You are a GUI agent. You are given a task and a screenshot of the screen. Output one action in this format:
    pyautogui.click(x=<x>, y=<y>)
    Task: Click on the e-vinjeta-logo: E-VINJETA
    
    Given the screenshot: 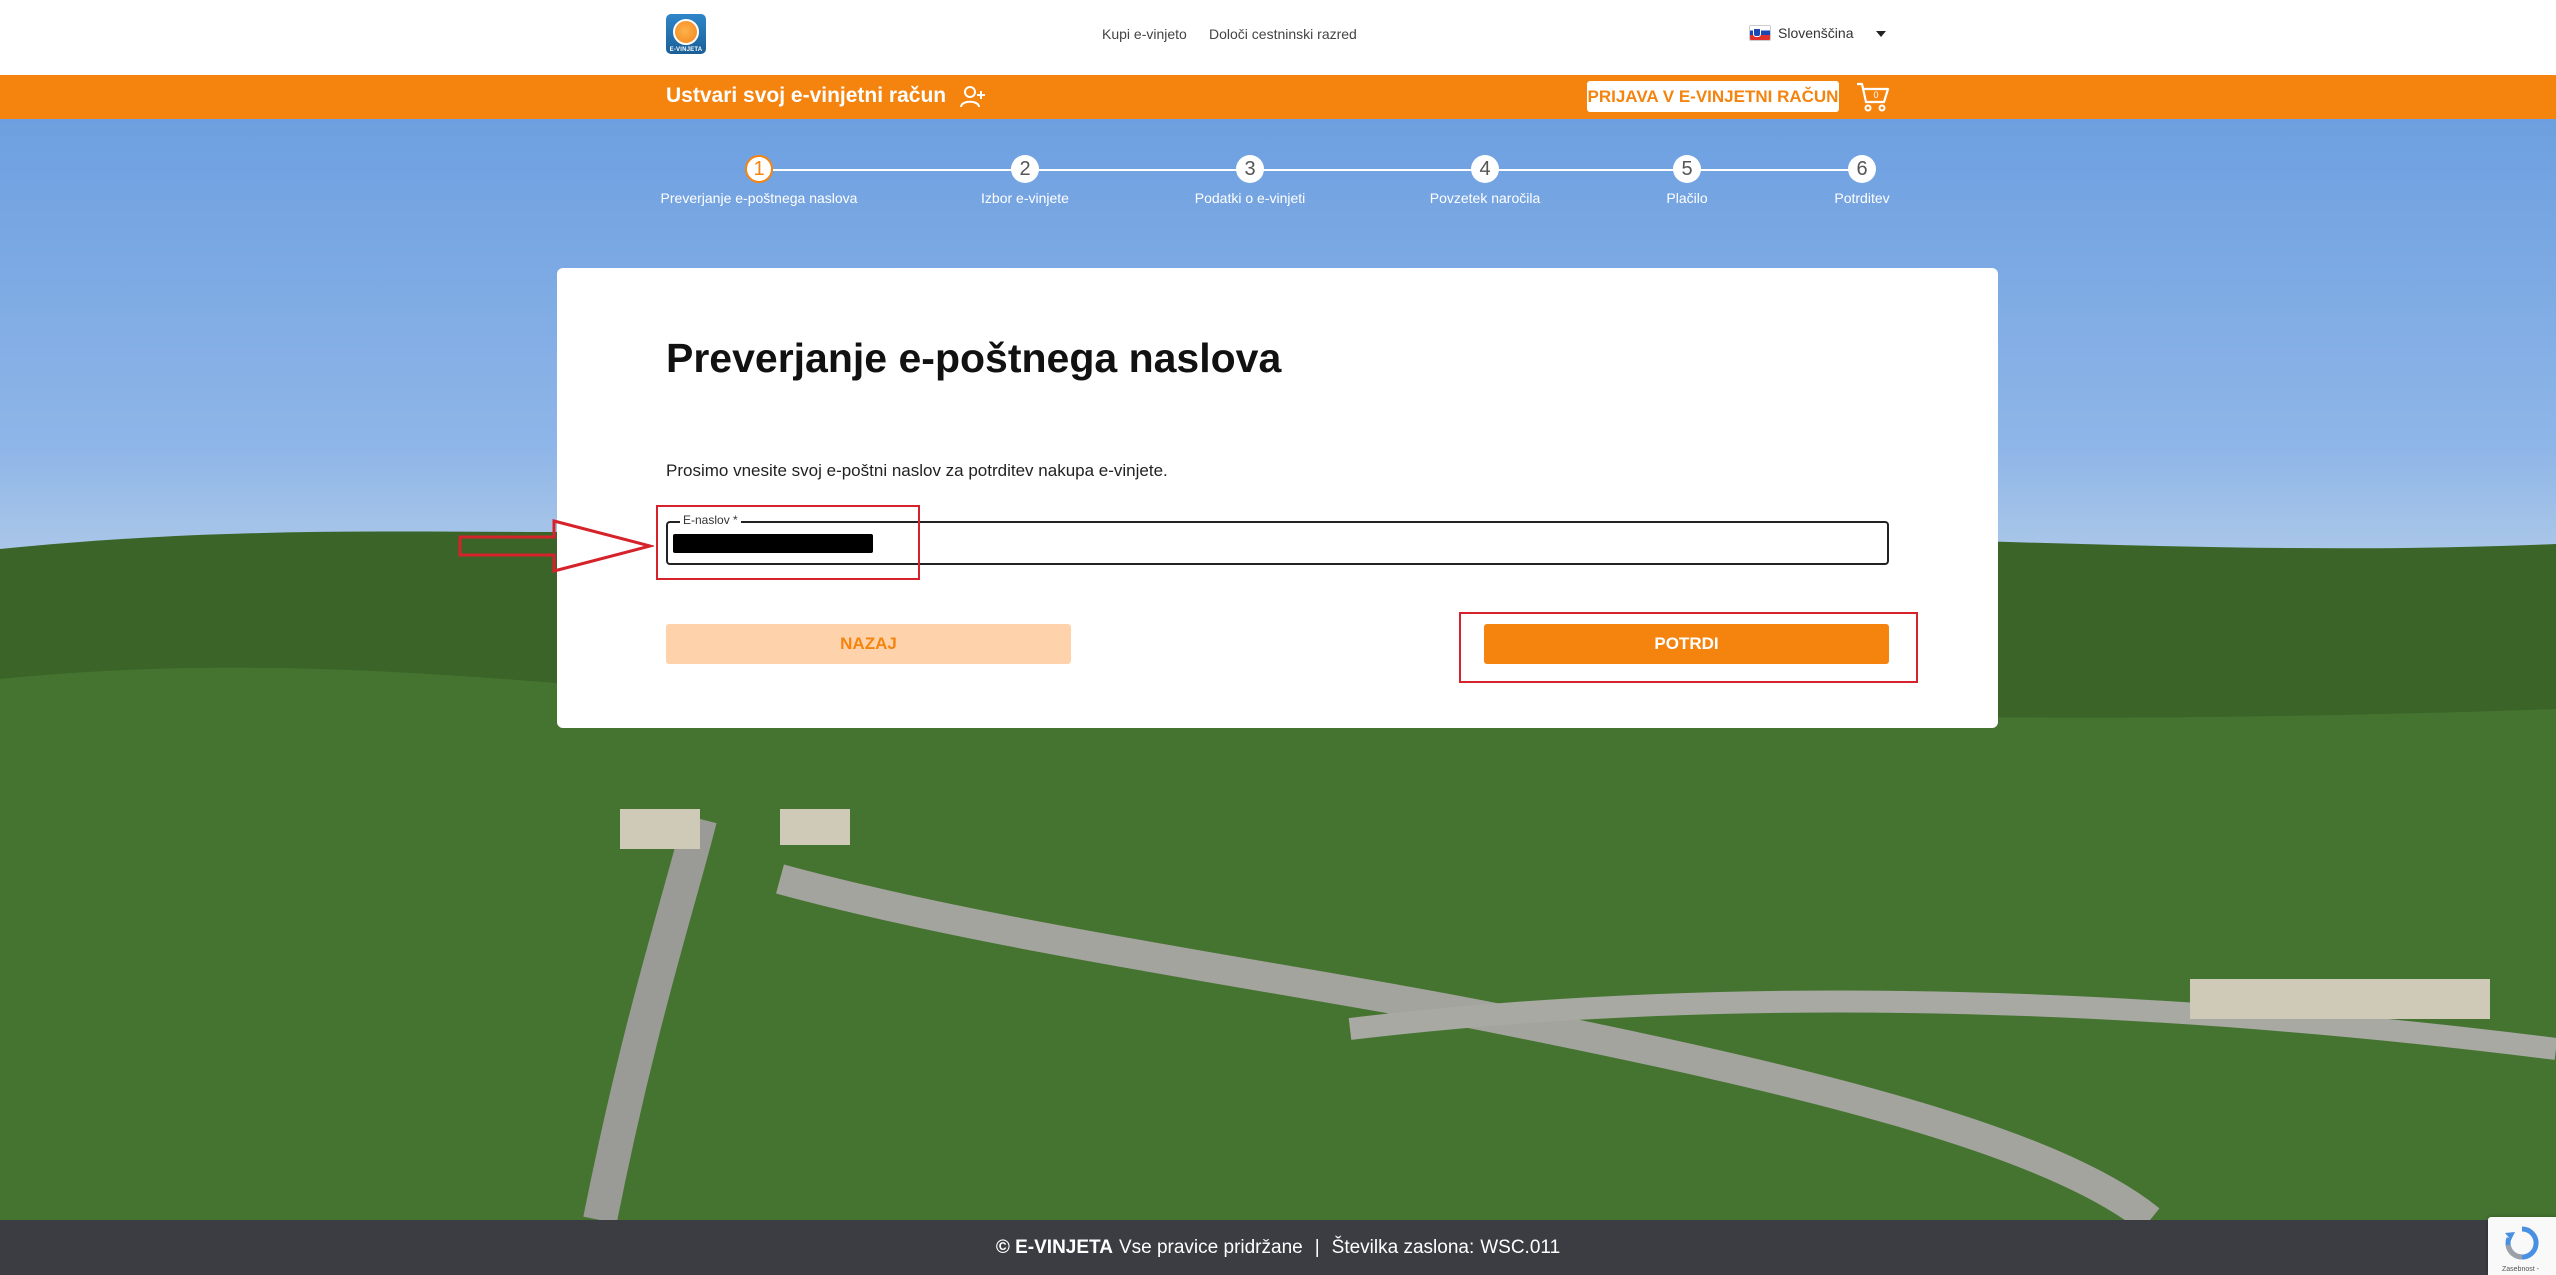 What is the action you would take?
    pyautogui.click(x=686, y=34)
    